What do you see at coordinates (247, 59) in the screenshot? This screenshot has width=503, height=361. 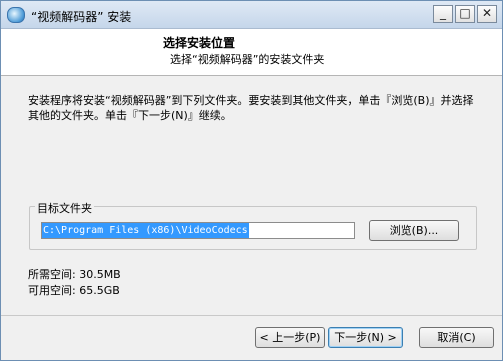 I see `page-subtitle: 选择“视频解码器”的安装文件夹` at bounding box center [247, 59].